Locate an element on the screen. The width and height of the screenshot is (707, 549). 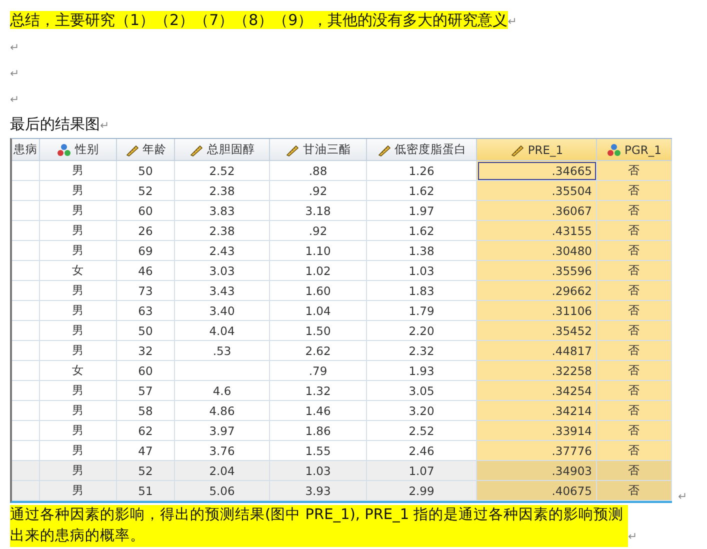
table-cell: 1.32 is located at coordinates (318, 391).